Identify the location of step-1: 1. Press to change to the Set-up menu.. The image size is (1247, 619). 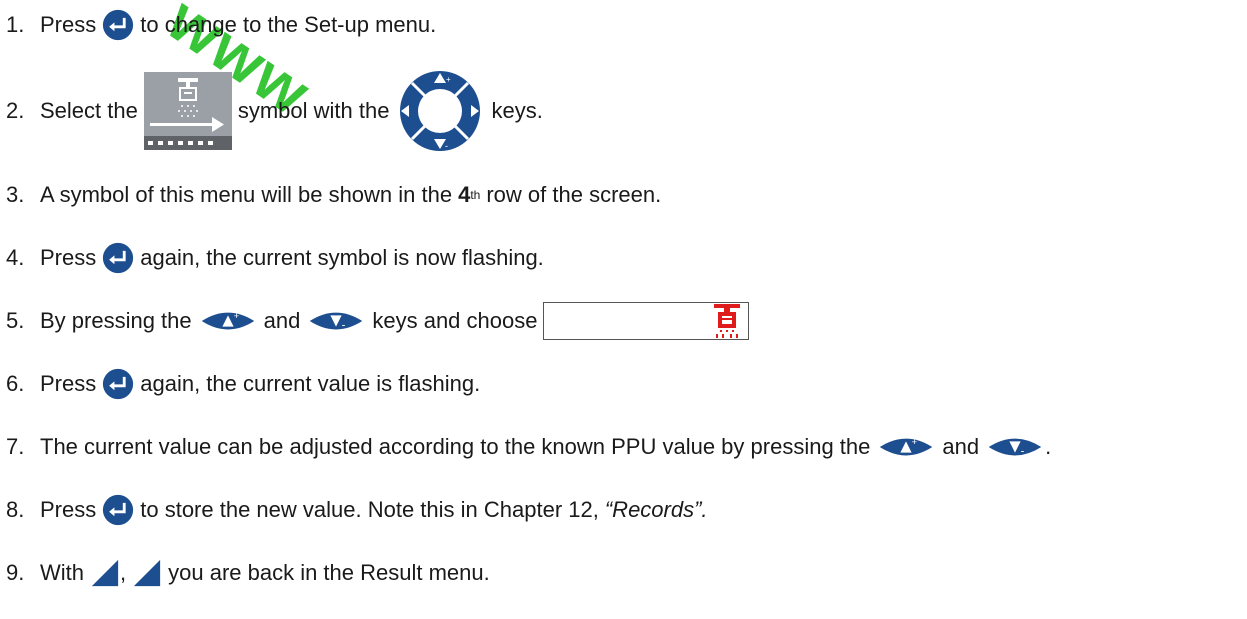
(221, 25).